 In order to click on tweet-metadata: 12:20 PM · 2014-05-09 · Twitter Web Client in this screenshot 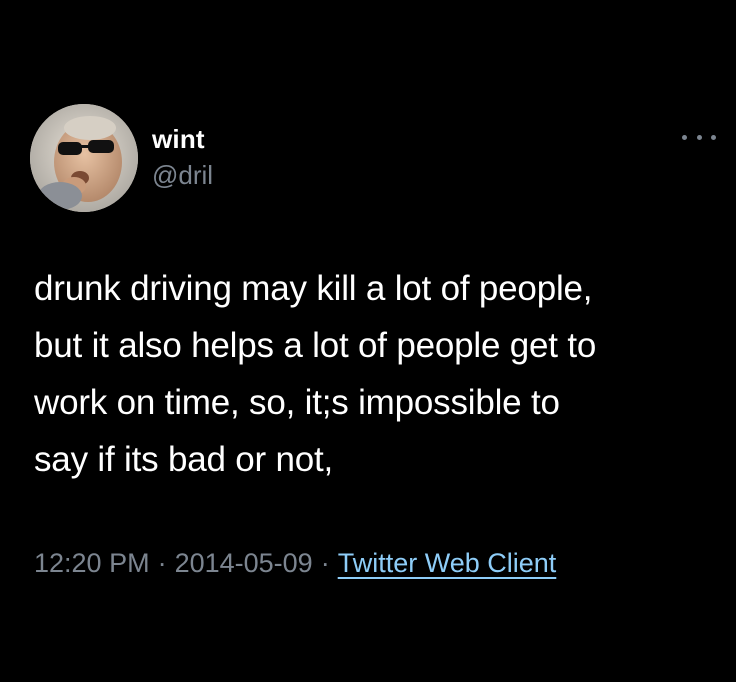, I will do `click(295, 563)`.